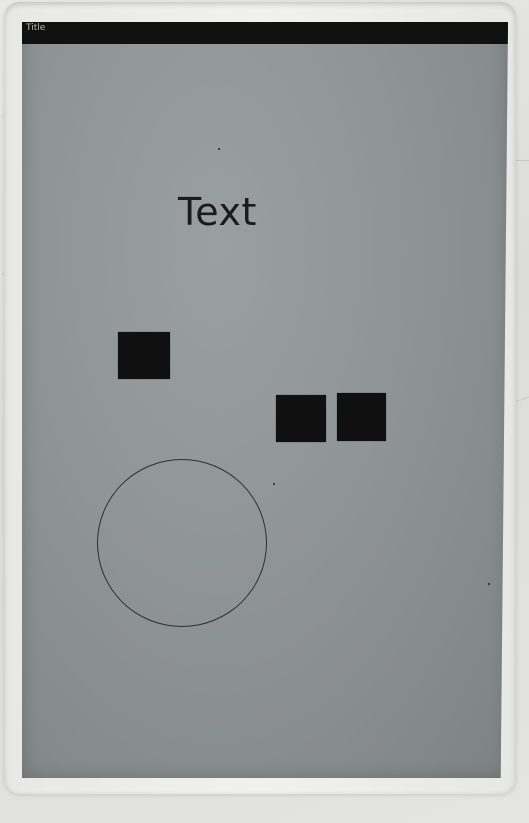 The width and height of the screenshot is (529, 823). I want to click on window-title: Title, so click(36, 28).